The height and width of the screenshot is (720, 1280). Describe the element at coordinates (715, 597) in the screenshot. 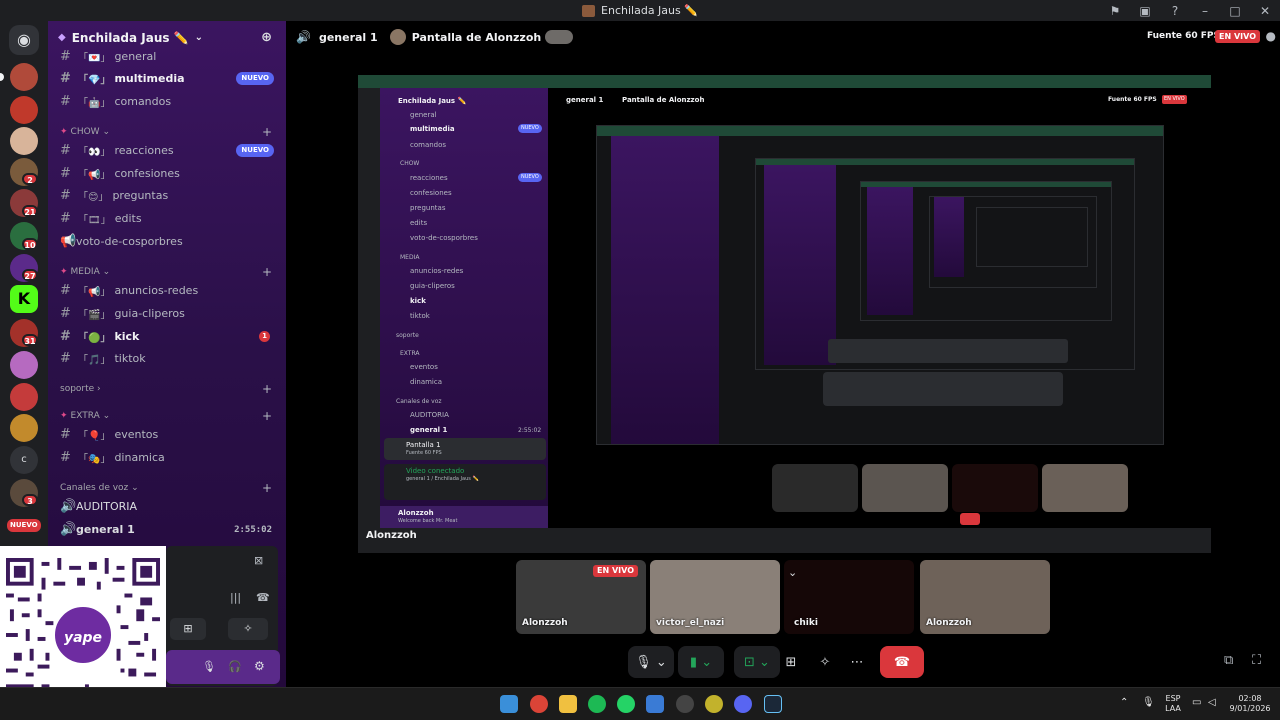

I see `participant-tile: victor_el_nazi` at that location.